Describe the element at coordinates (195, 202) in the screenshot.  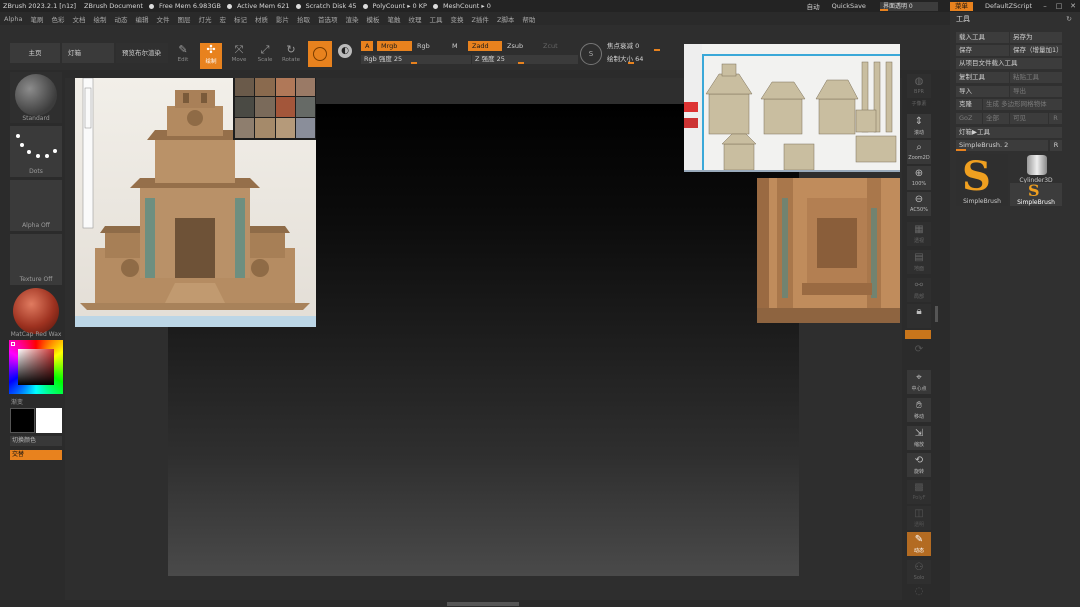
I see `temple-reference-image` at that location.